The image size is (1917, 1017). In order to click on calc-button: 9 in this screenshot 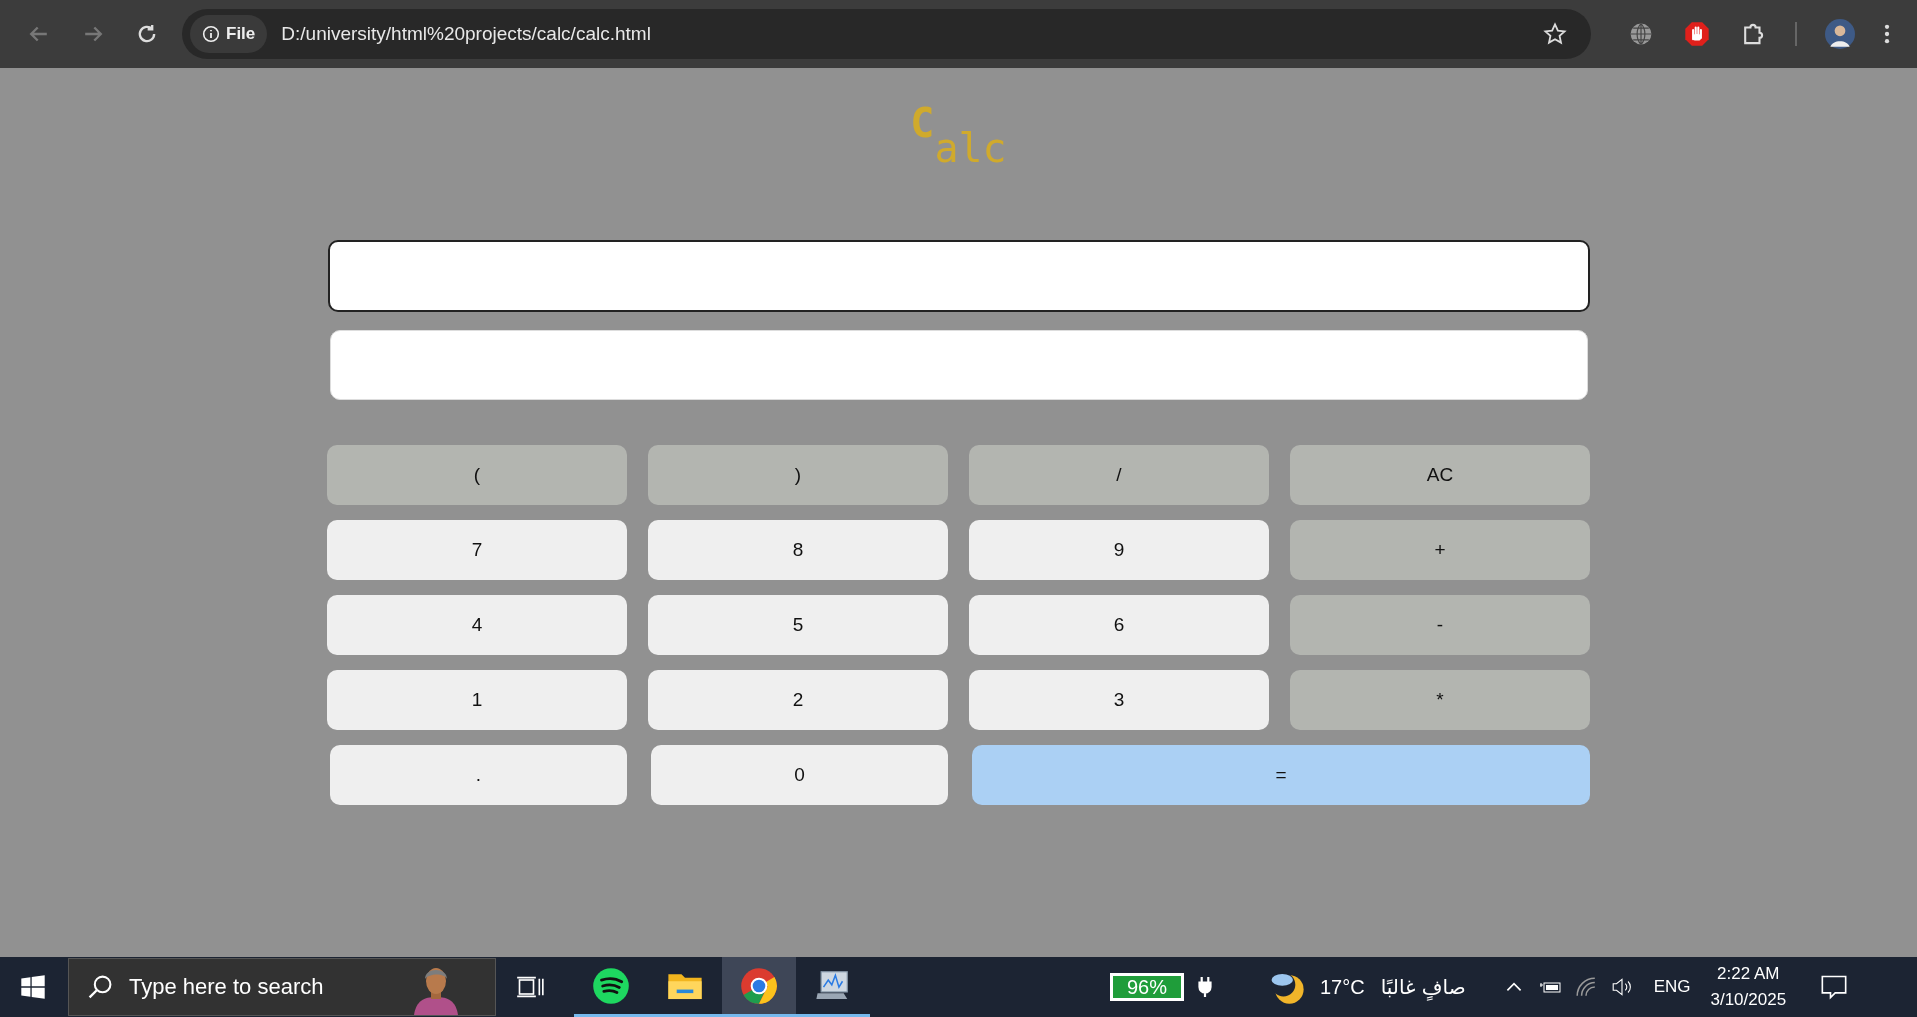, I will do `click(1119, 550)`.